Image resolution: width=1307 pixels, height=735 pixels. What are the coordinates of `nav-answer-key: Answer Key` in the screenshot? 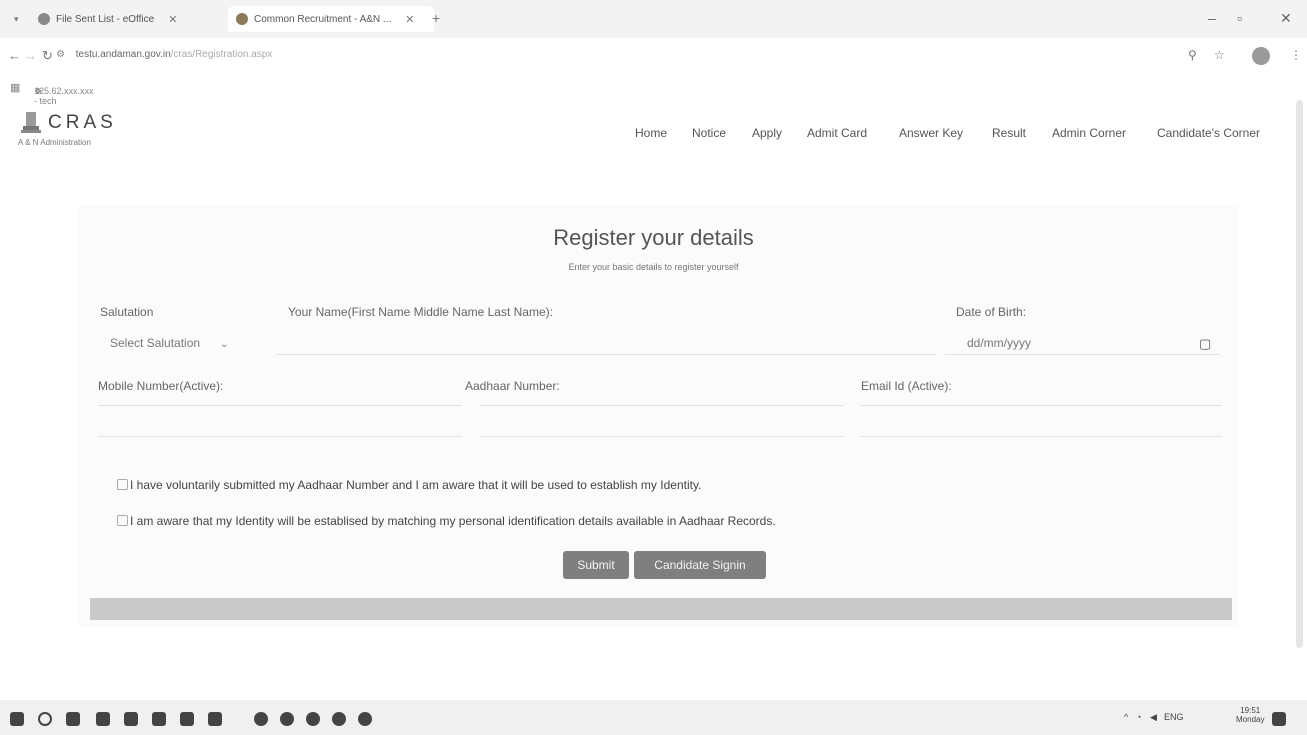 It's located at (931, 133).